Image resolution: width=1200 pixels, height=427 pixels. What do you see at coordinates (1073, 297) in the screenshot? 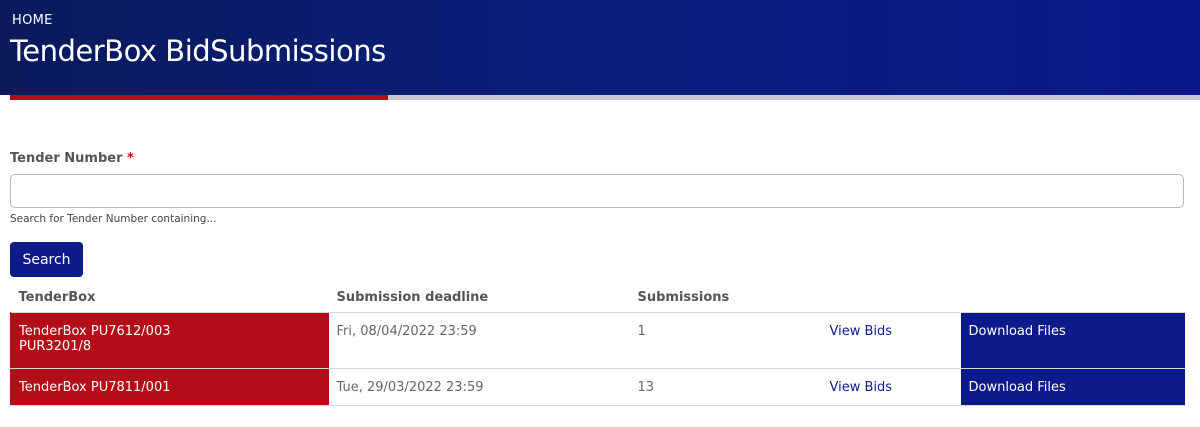
I see `column-header-download` at bounding box center [1073, 297].